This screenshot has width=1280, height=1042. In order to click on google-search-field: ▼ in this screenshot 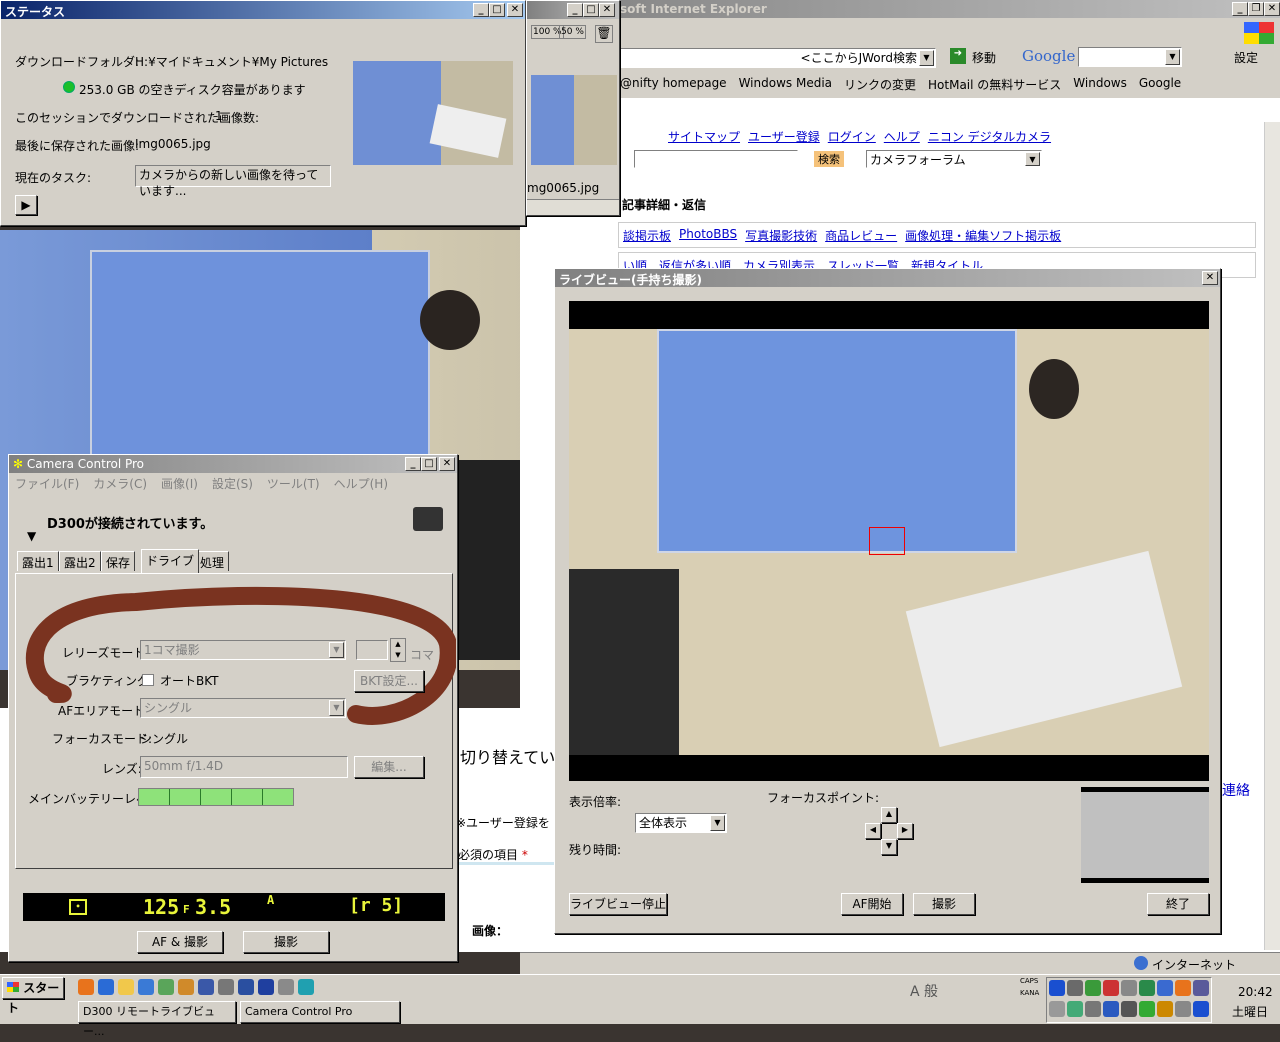, I will do `click(1130, 57)`.